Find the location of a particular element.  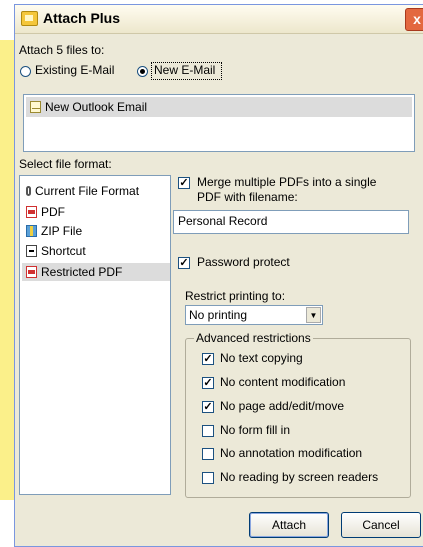

format-item-pdf: PDF is located at coordinates (45, 212).